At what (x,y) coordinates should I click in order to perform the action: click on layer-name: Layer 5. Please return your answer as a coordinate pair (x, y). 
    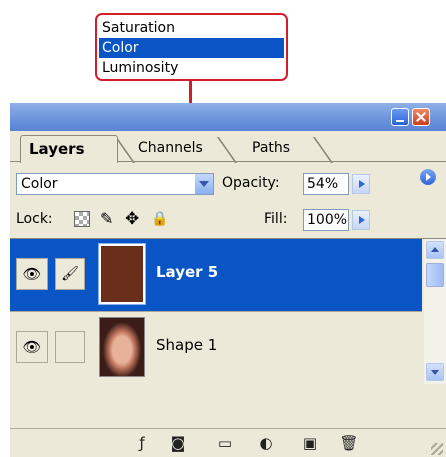
    Looking at the image, I should click on (187, 272).